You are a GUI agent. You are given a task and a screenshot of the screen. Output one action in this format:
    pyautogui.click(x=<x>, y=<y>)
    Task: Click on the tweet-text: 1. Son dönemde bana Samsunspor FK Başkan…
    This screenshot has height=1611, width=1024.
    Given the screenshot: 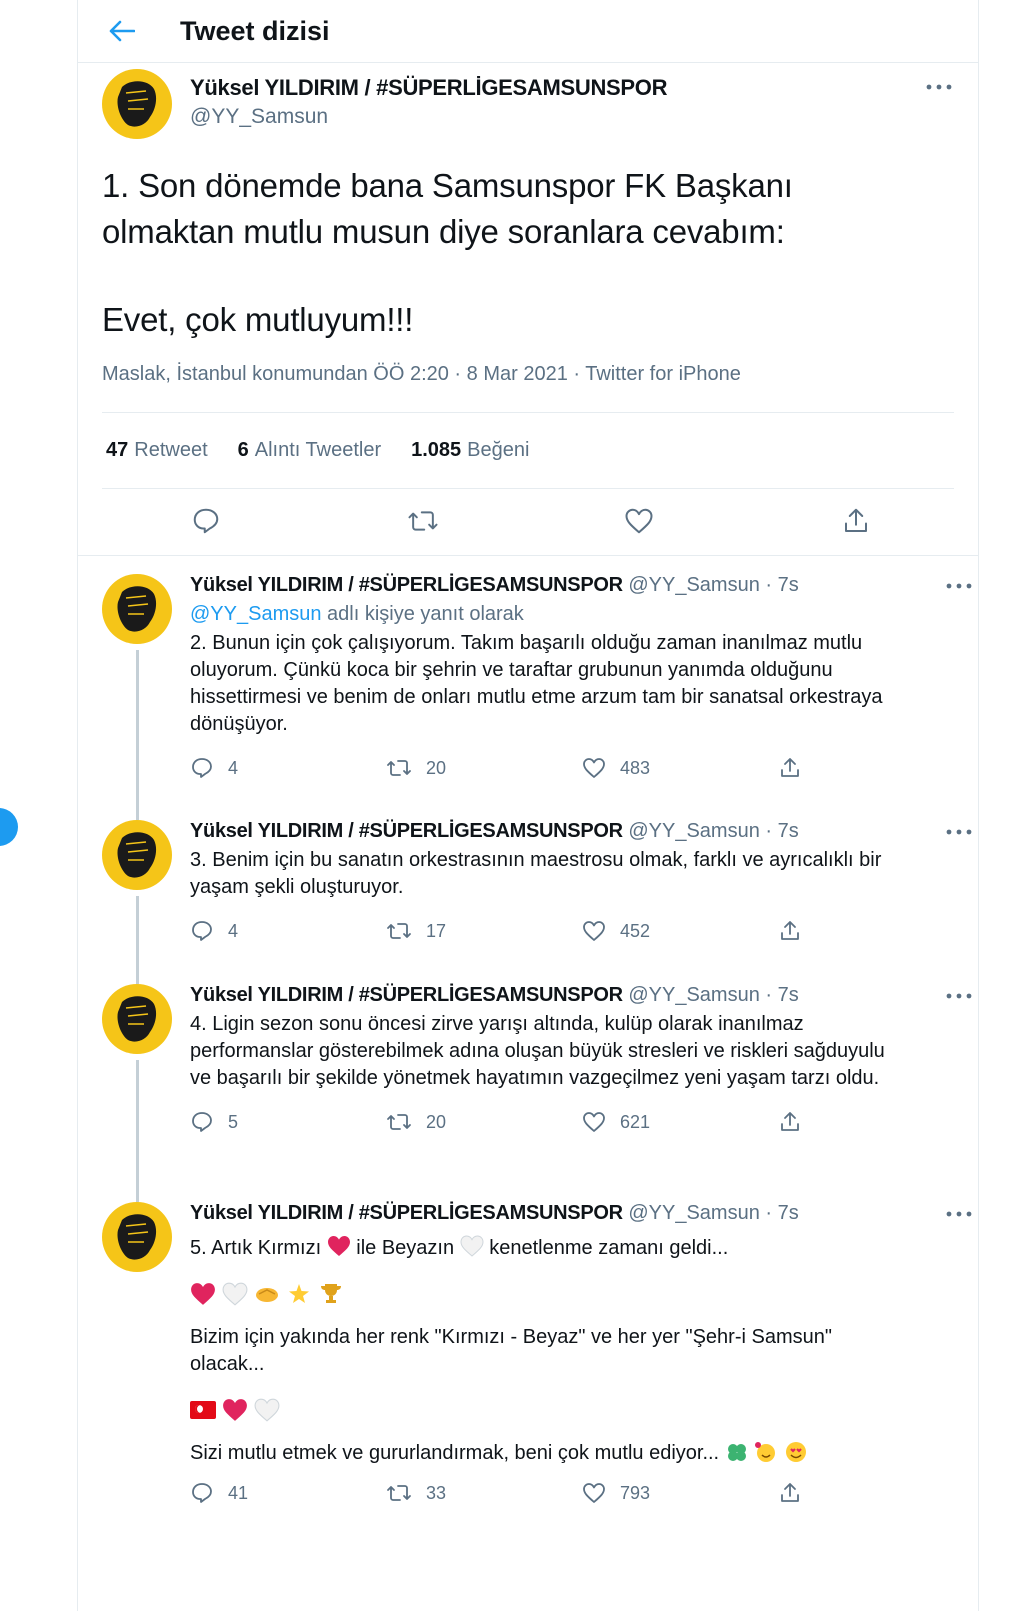 What is the action you would take?
    pyautogui.click(x=447, y=252)
    